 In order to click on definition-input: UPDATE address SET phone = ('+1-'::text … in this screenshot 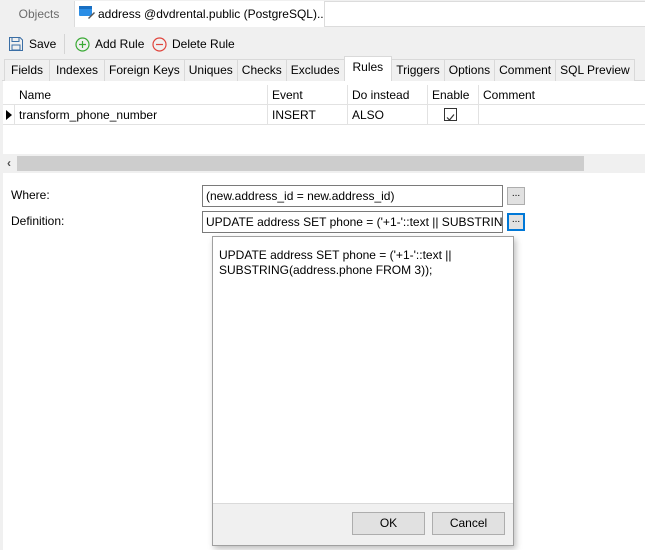, I will do `click(352, 222)`.